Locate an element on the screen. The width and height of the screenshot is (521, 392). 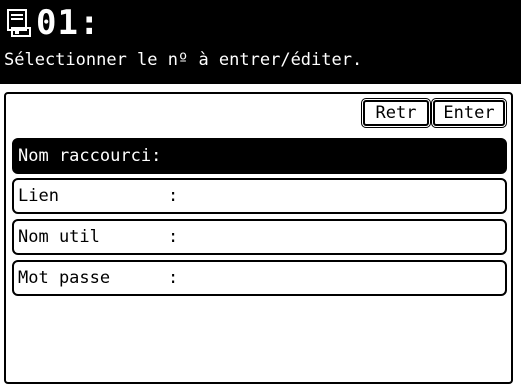
row-label: Lien is located at coordinates (38, 196).